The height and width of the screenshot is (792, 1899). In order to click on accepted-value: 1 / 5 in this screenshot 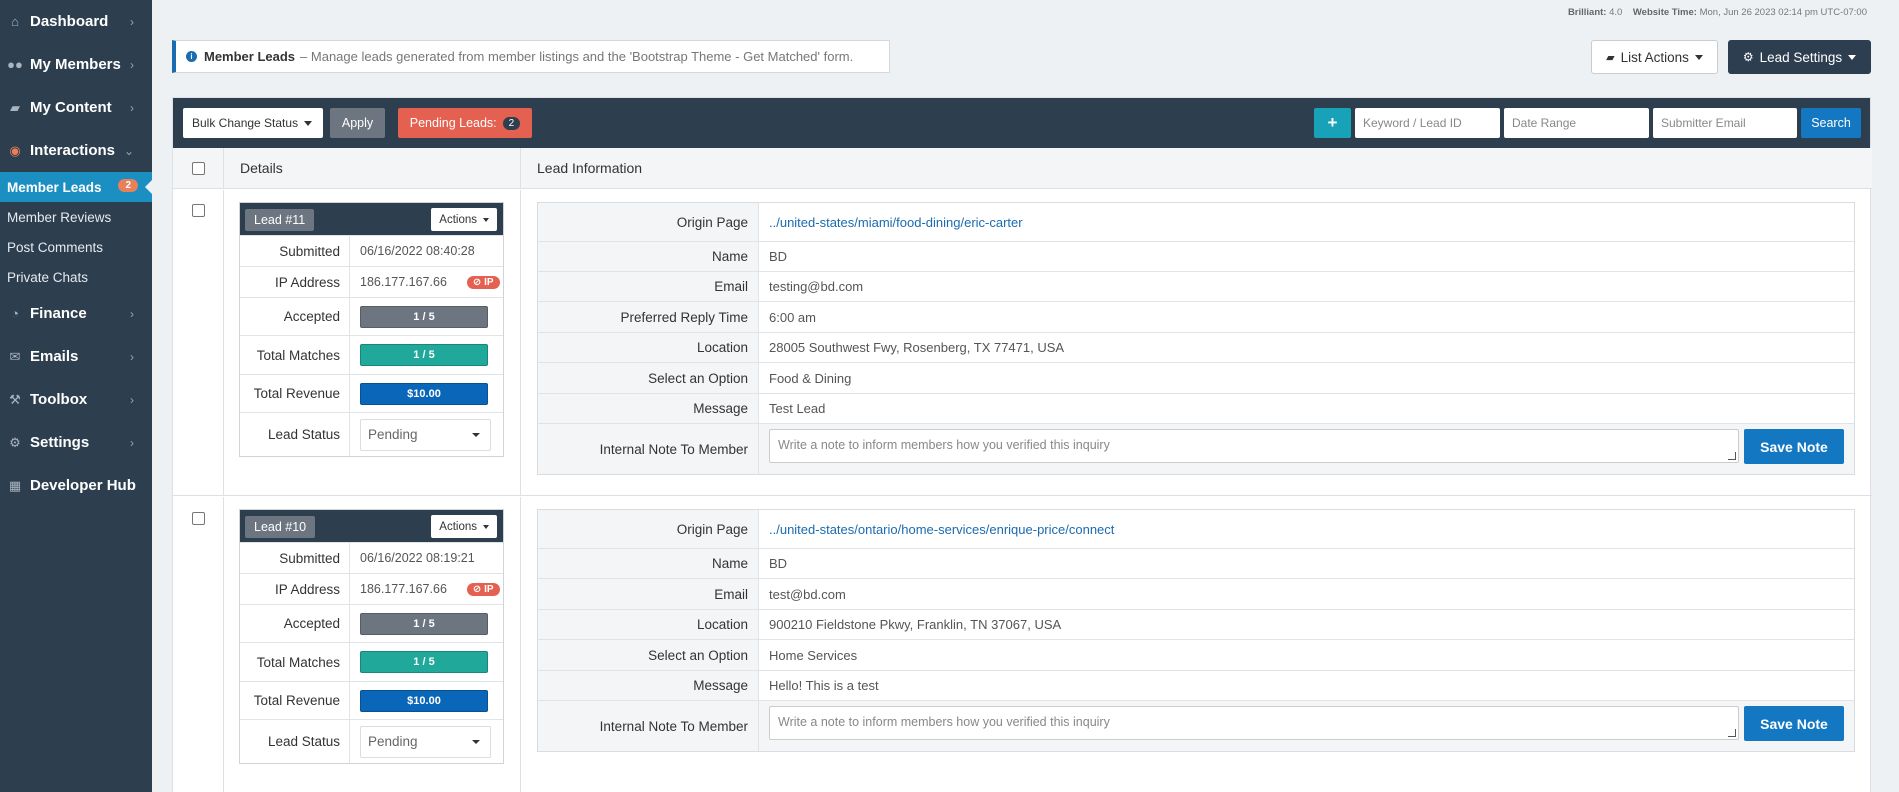, I will do `click(424, 316)`.